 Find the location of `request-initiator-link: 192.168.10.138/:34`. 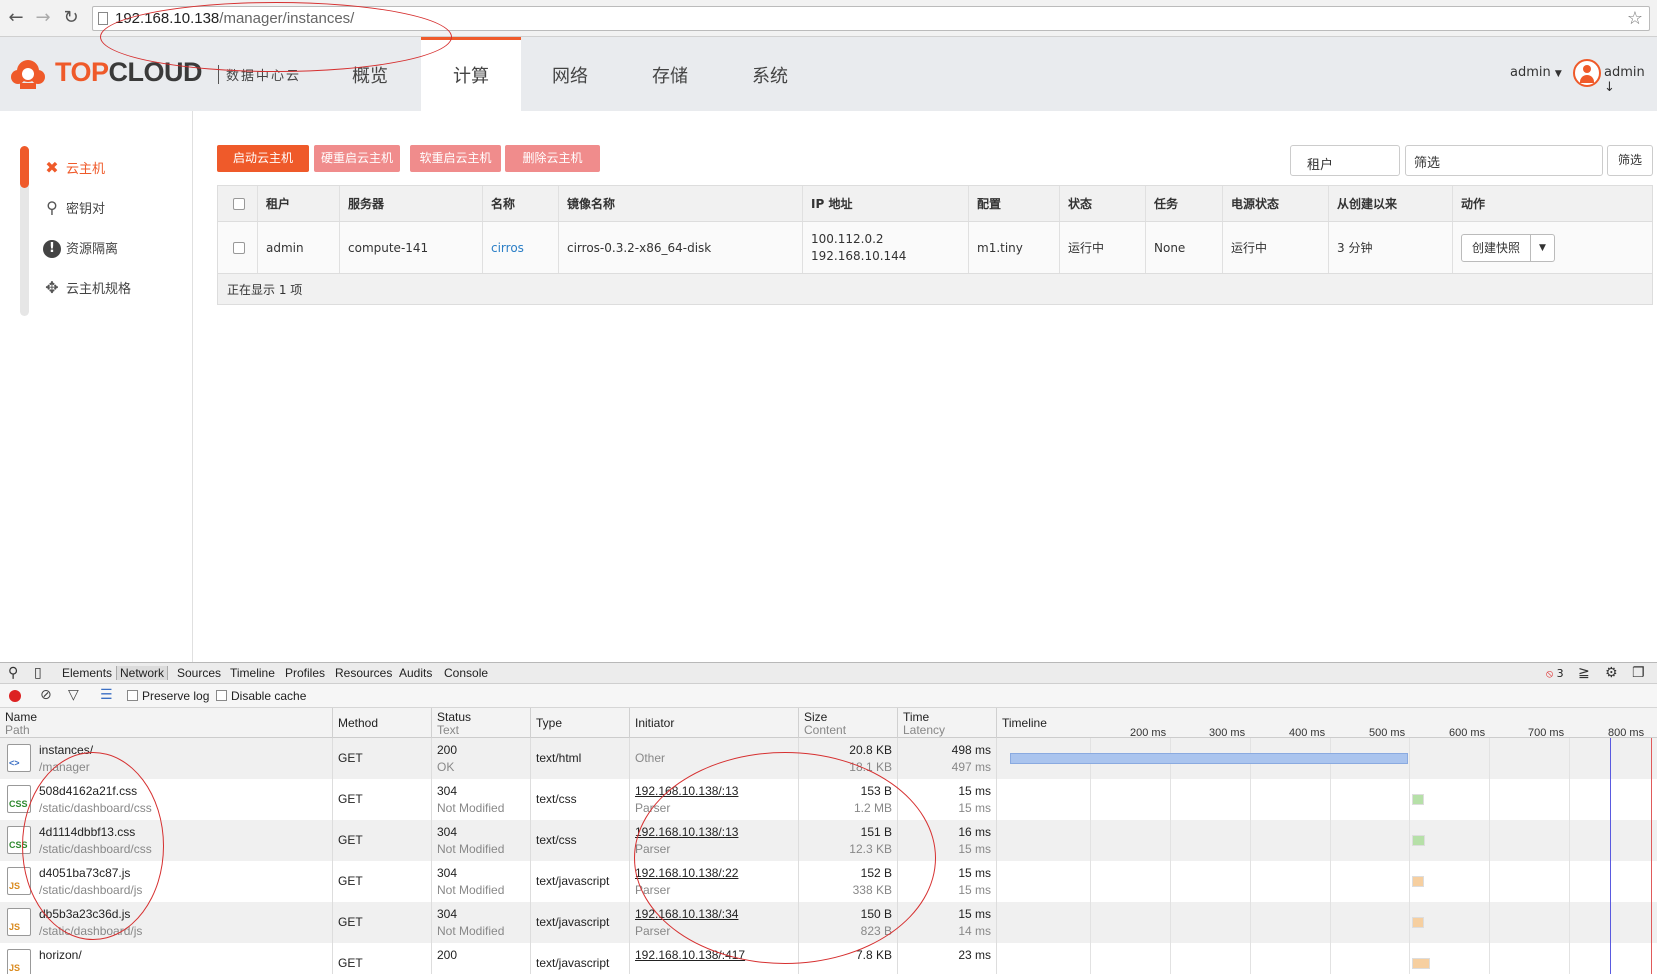

request-initiator-link: 192.168.10.138/:34 is located at coordinates (686, 914).